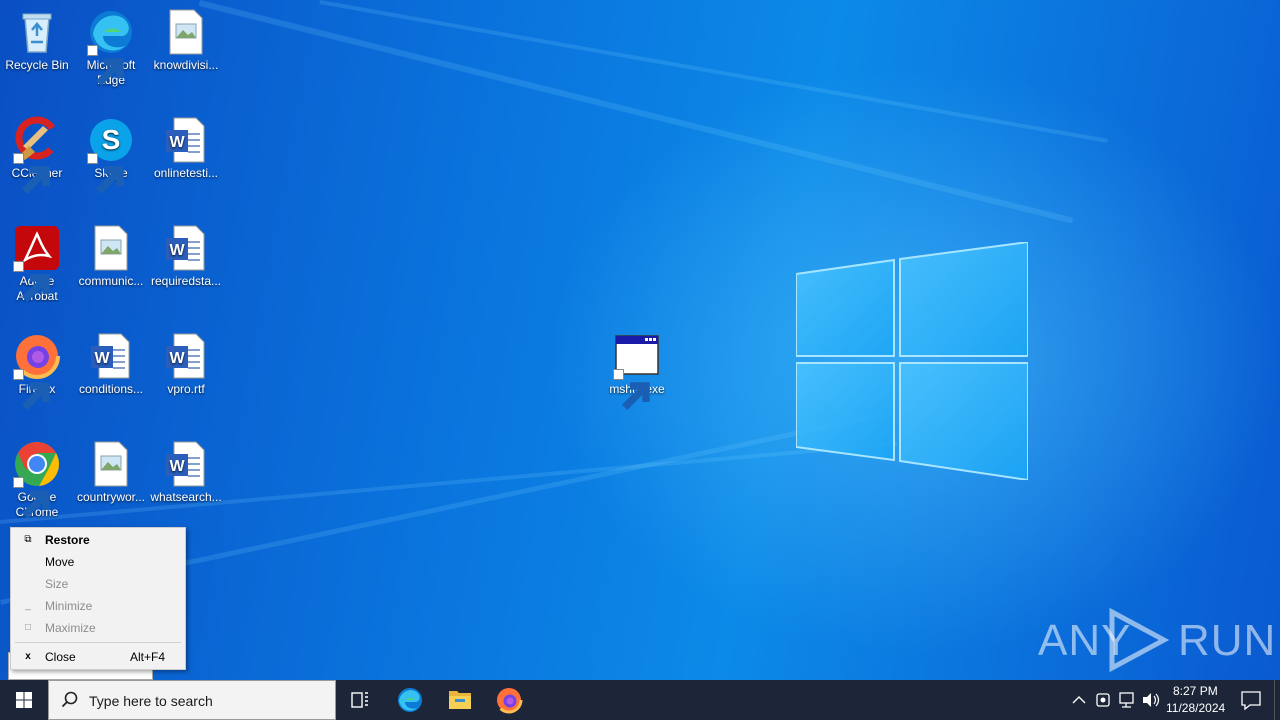 The width and height of the screenshot is (1280, 720). Describe the element at coordinates (67, 540) in the screenshot. I see `menu-item-label: Restore` at that location.